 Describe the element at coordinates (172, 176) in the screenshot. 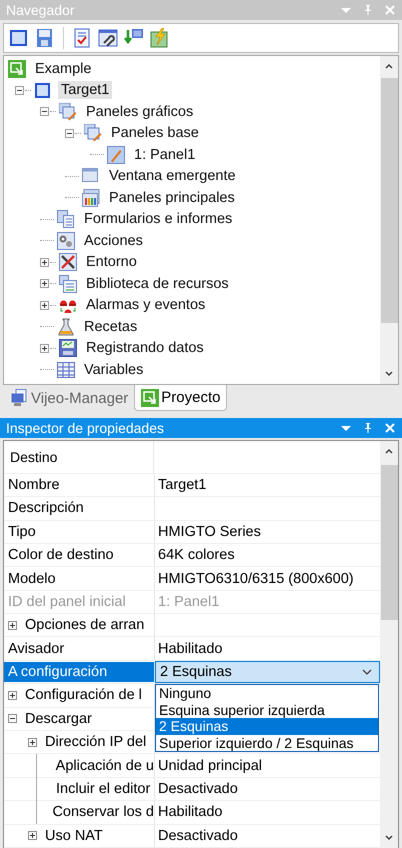

I see `tree-item: Ventana emergente` at that location.